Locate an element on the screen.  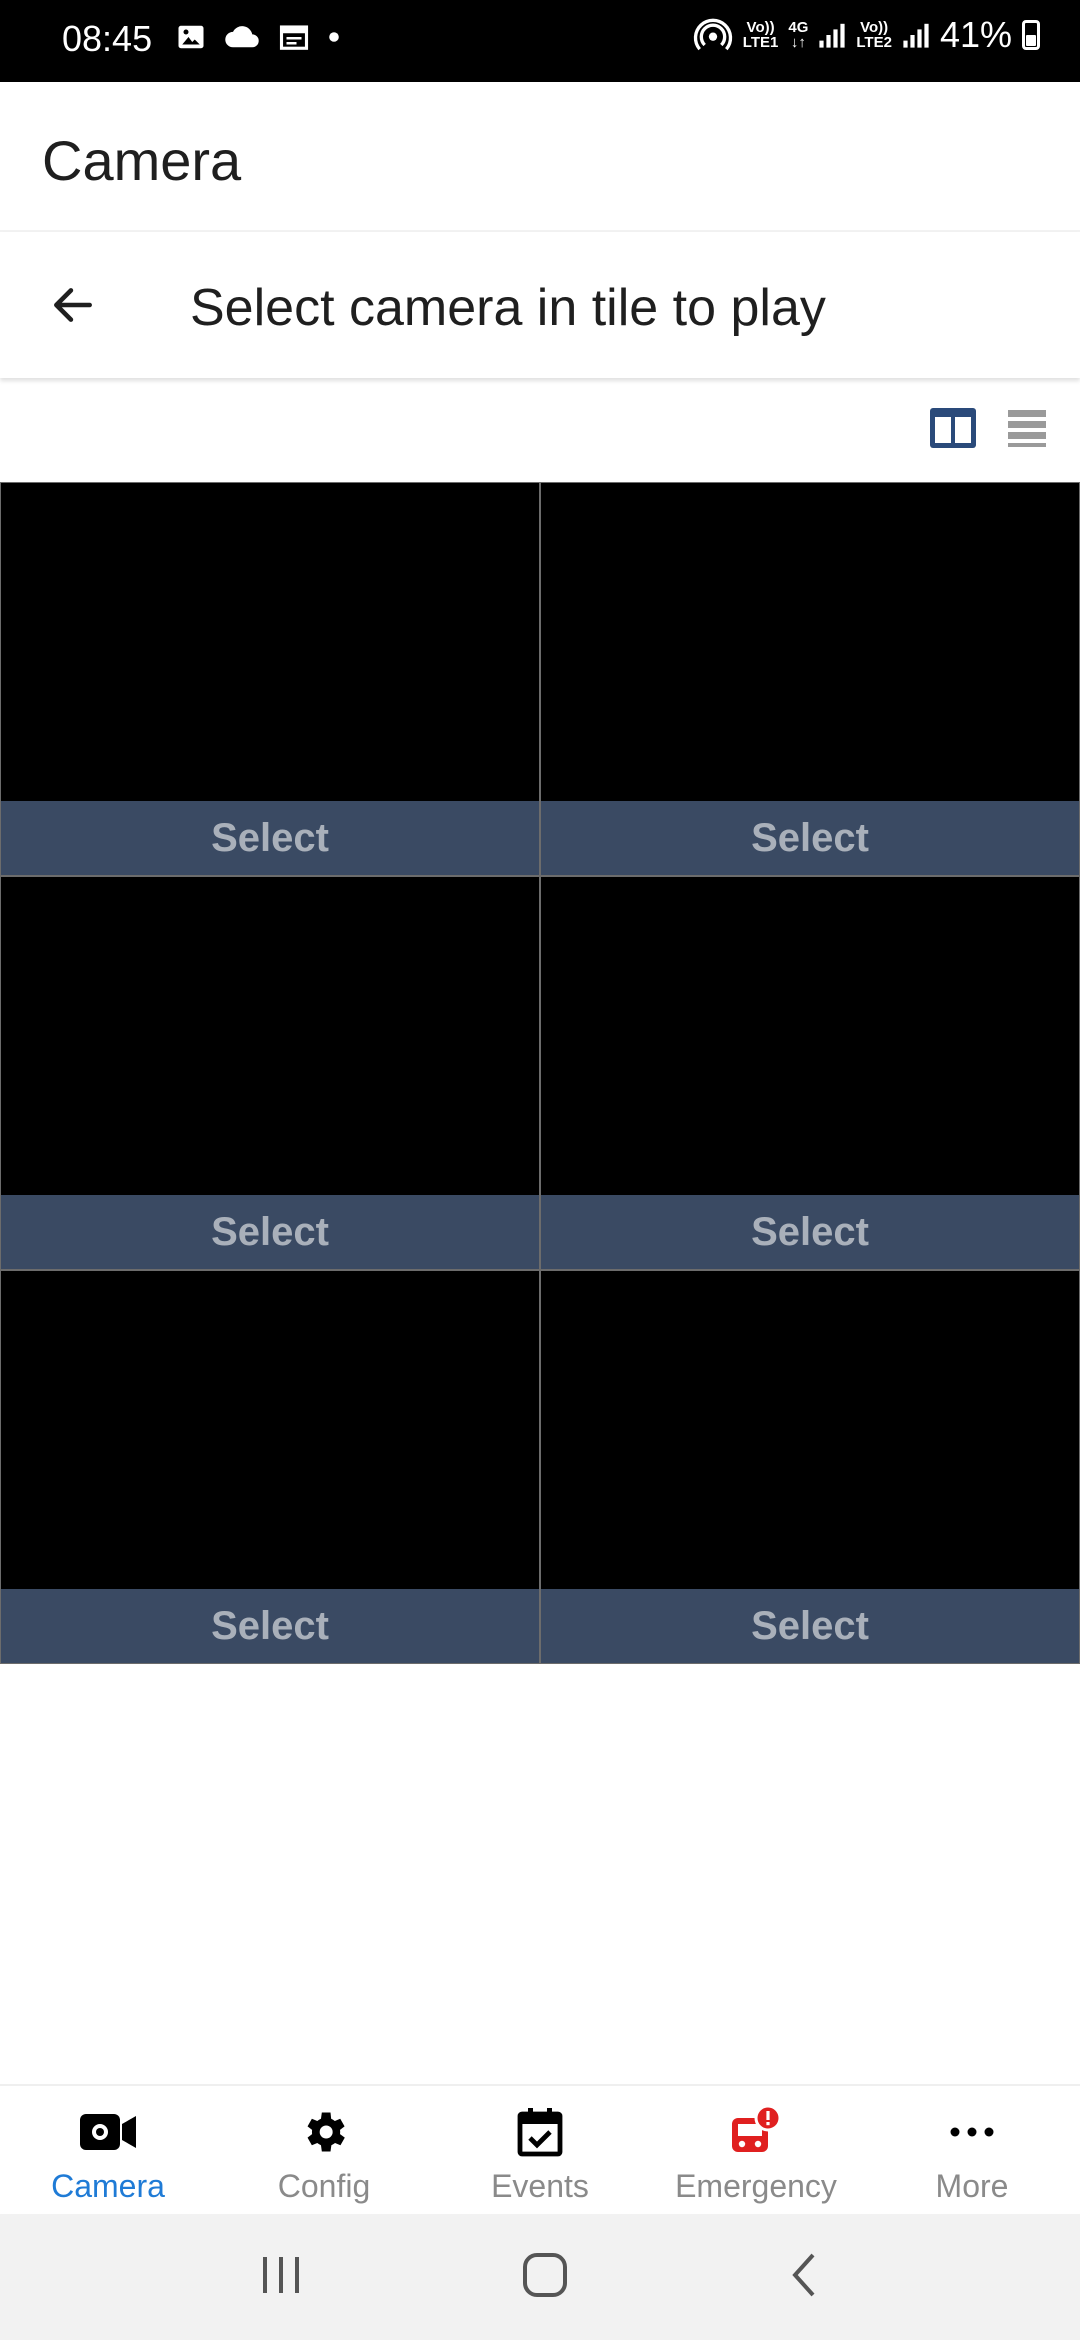
system-back-button is located at coordinates (804, 2277).